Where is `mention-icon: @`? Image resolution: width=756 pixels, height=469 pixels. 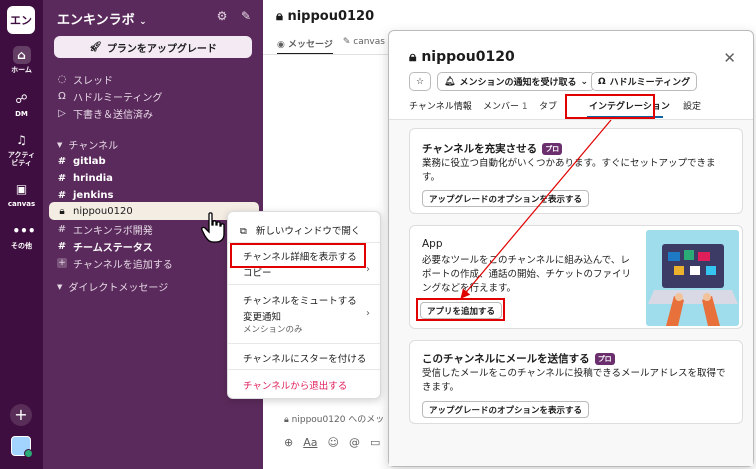 mention-icon: @ is located at coordinates (354, 442).